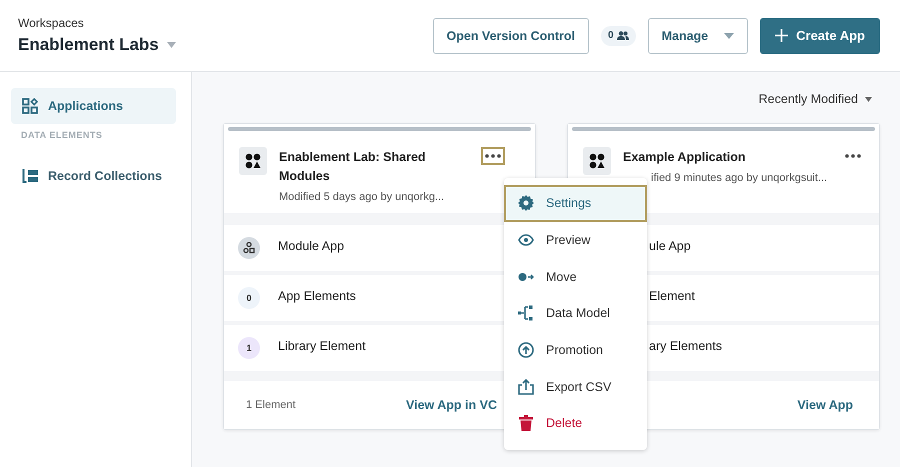  What do you see at coordinates (51, 23) in the screenshot?
I see `breadcrumb: Workspaces` at bounding box center [51, 23].